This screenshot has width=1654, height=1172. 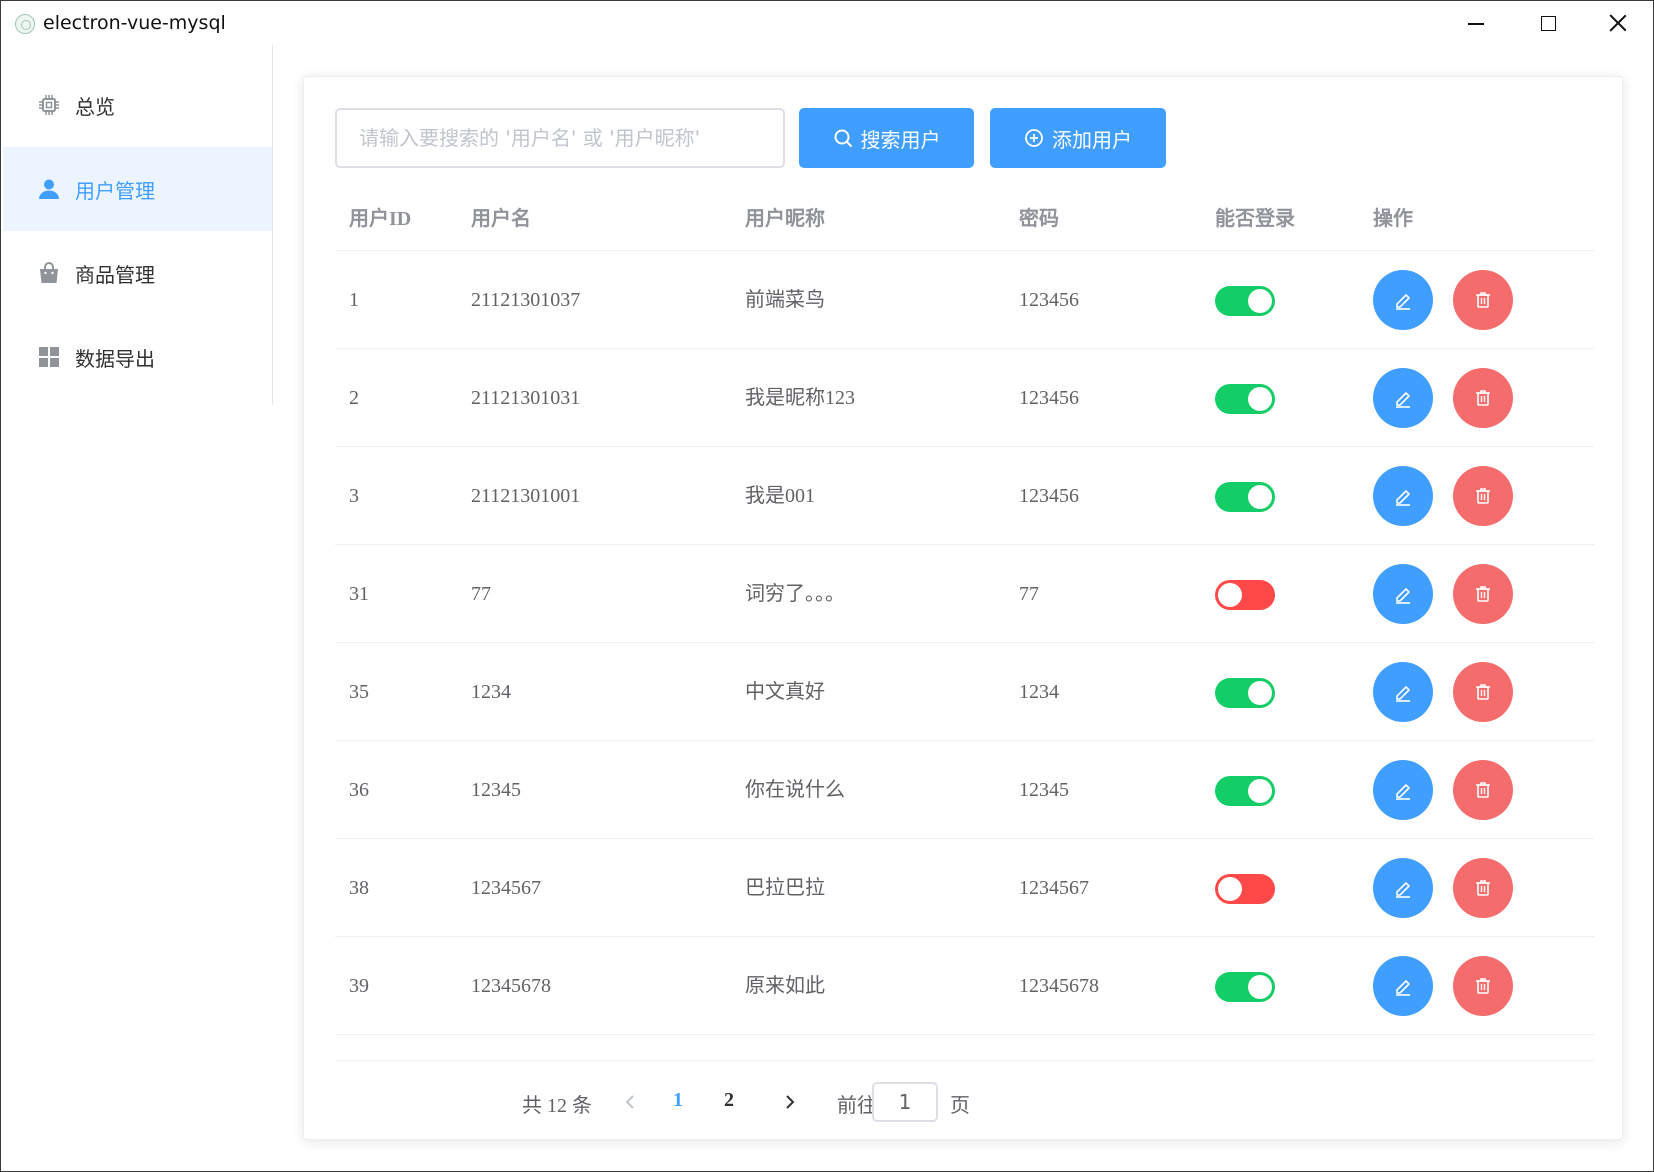 I want to click on shopping-bag-icon, so click(x=49, y=273).